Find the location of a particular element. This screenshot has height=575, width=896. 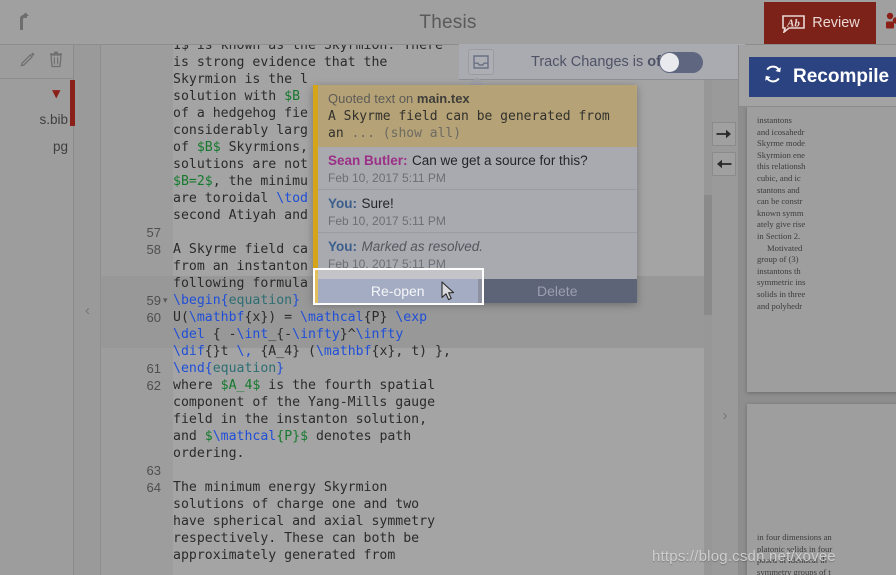

delete-button: Delete is located at coordinates (557, 291).